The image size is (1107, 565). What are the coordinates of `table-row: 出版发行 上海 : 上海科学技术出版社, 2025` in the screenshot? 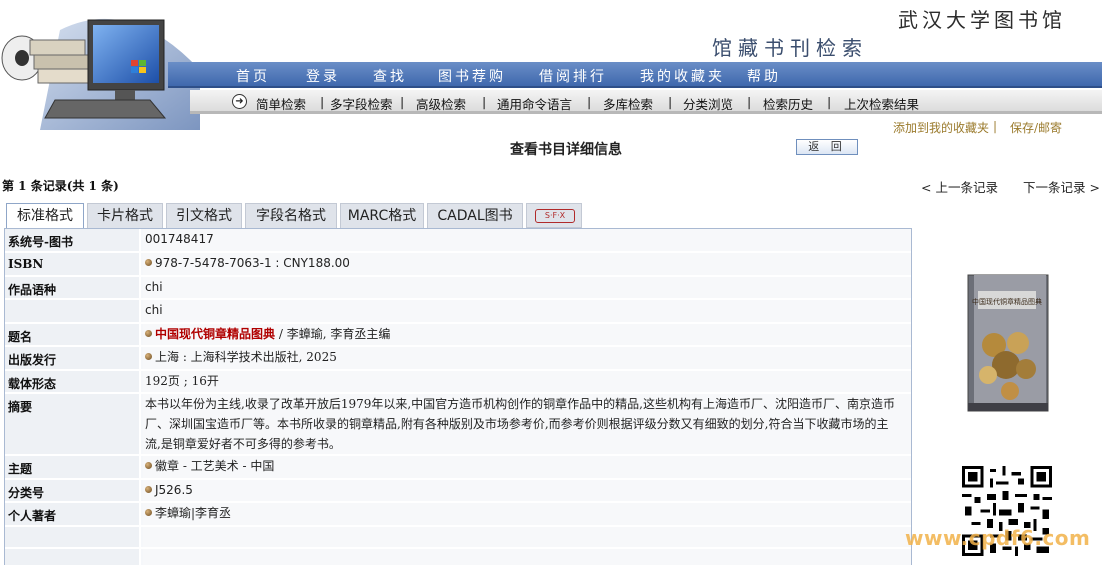 It's located at (458, 359).